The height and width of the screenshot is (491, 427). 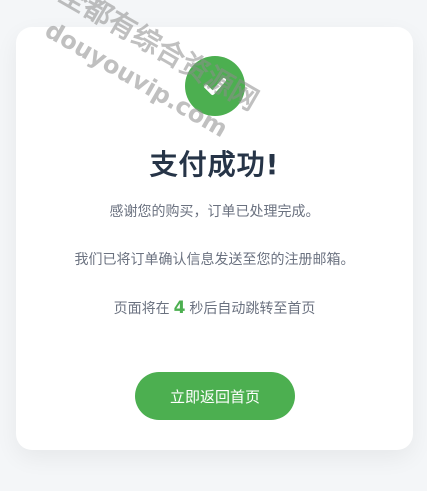 I want to click on redirect-countdown: 页面将在 4 秒后自动跳转至首页, so click(x=214, y=308).